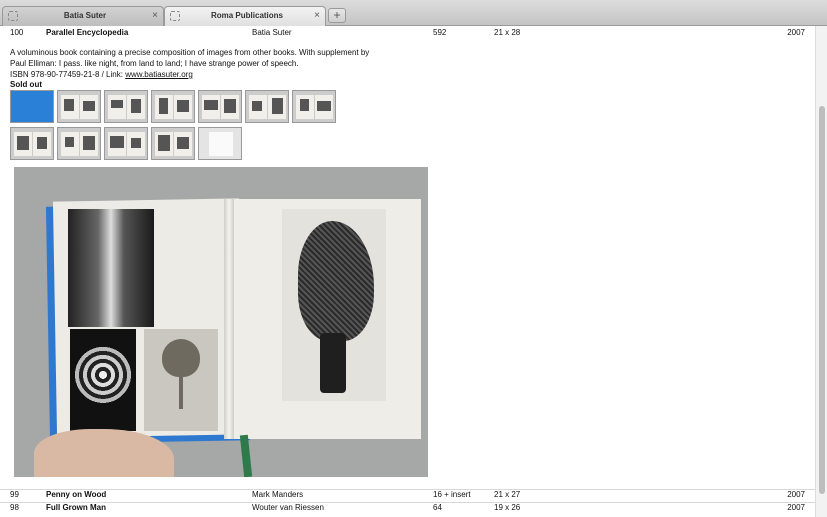 The height and width of the screenshot is (517, 827). I want to click on entry-number: 99, so click(14, 494).